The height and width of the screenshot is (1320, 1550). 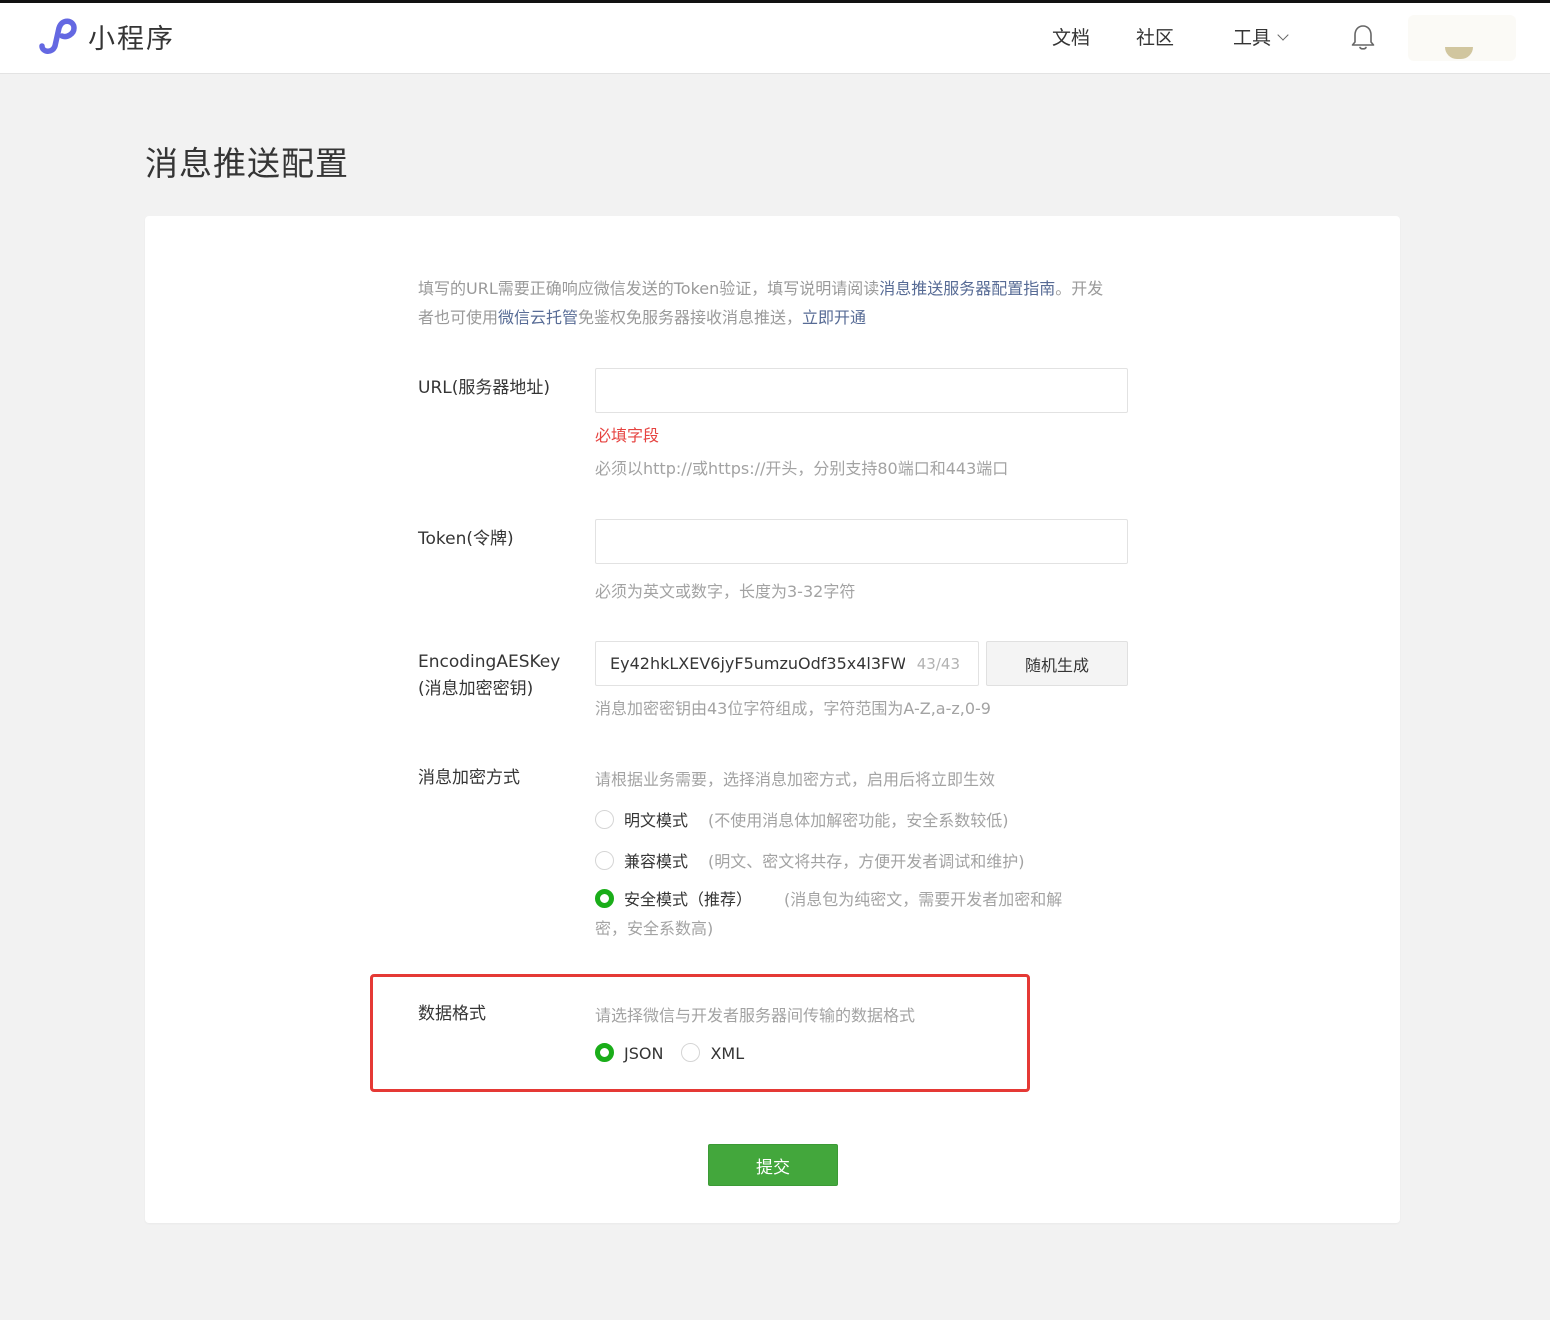 I want to click on data-format-label: 数据格式, so click(x=452, y=1014).